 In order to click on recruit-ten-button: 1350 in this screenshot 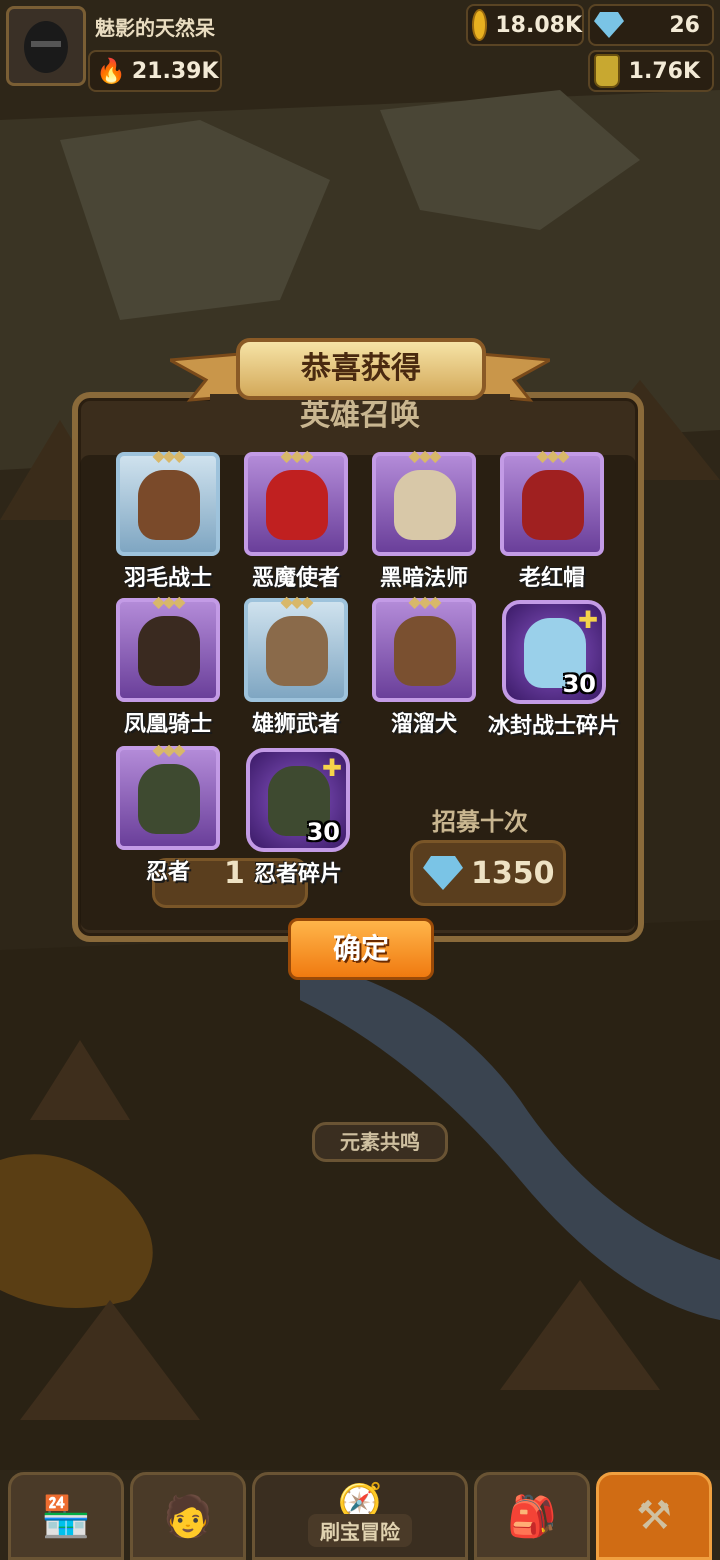, I will do `click(488, 873)`.